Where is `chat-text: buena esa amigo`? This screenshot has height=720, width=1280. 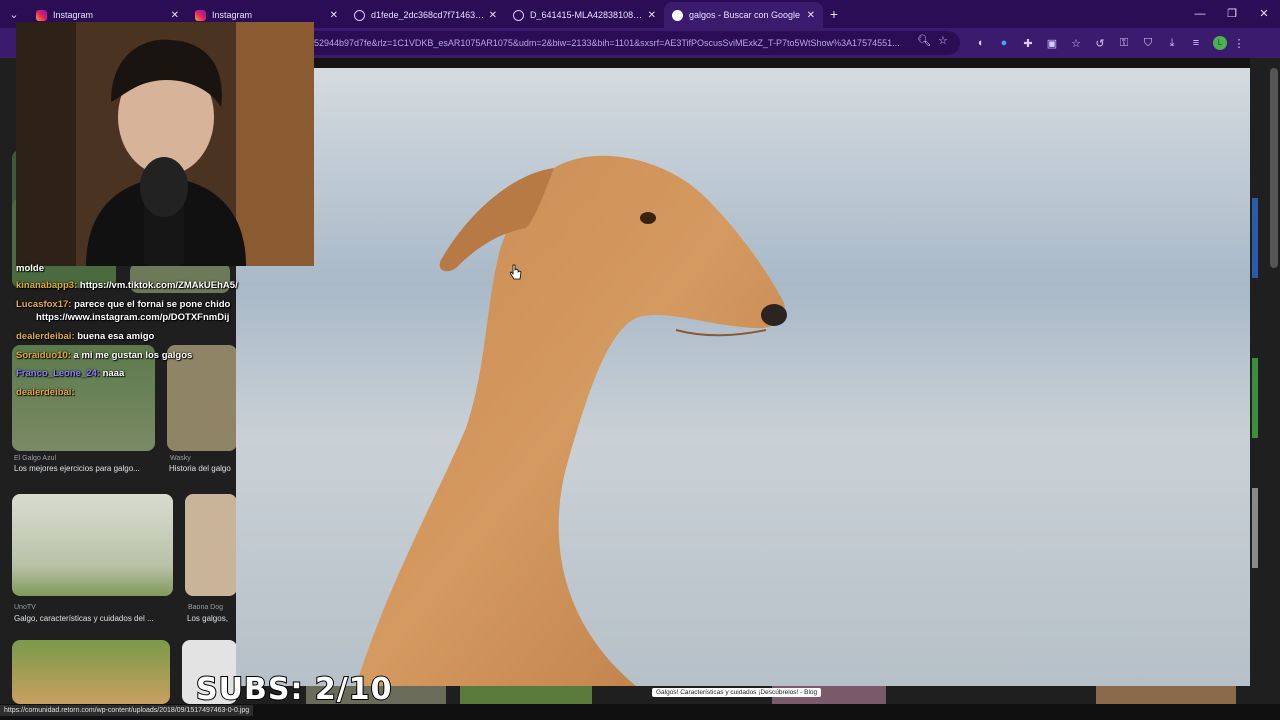
chat-text: buena esa amigo is located at coordinates (116, 336).